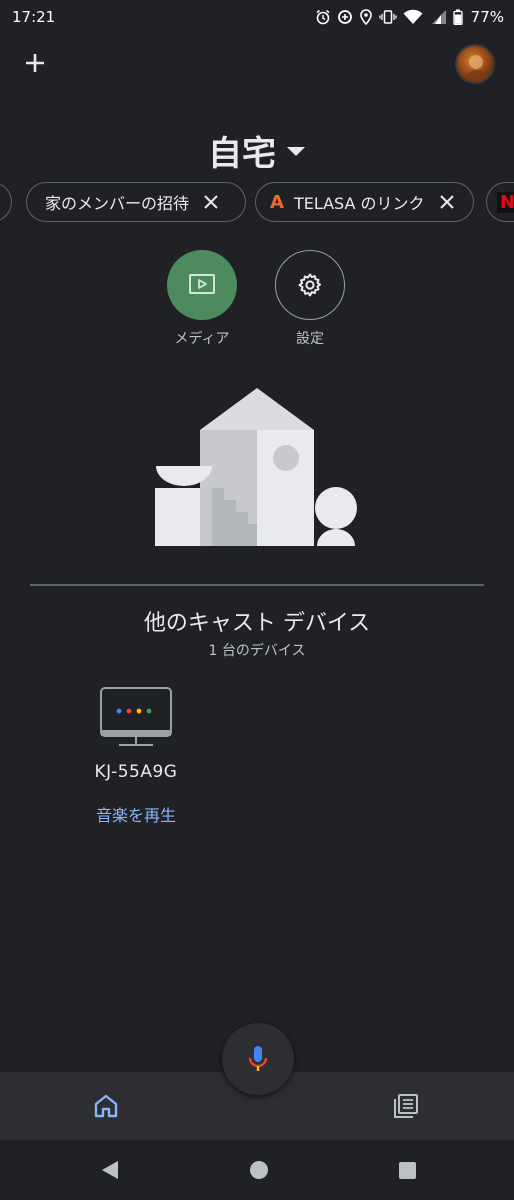 This screenshot has width=514, height=1200. I want to click on home-button-icon, so click(259, 1170).